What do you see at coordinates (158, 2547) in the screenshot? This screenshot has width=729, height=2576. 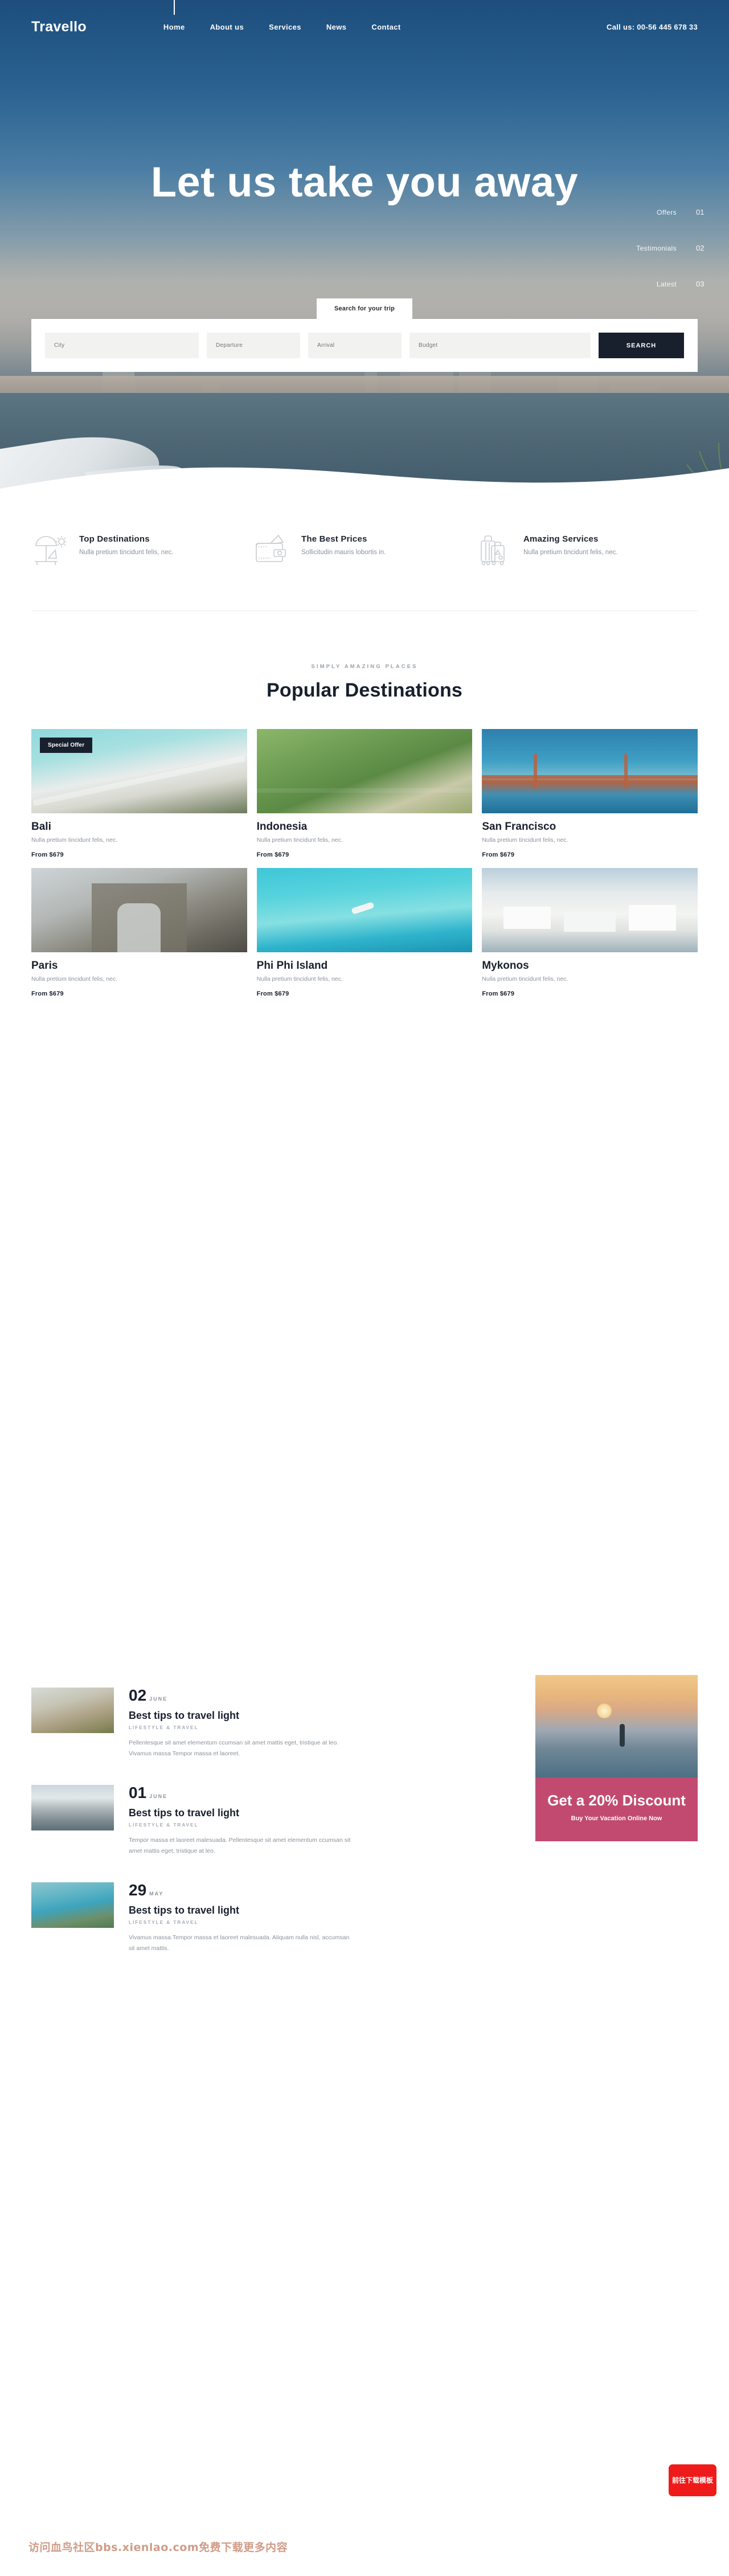 I see `site-watermark: 访问血鸟社区bbs.xienlao.com免费下载更多内容` at bounding box center [158, 2547].